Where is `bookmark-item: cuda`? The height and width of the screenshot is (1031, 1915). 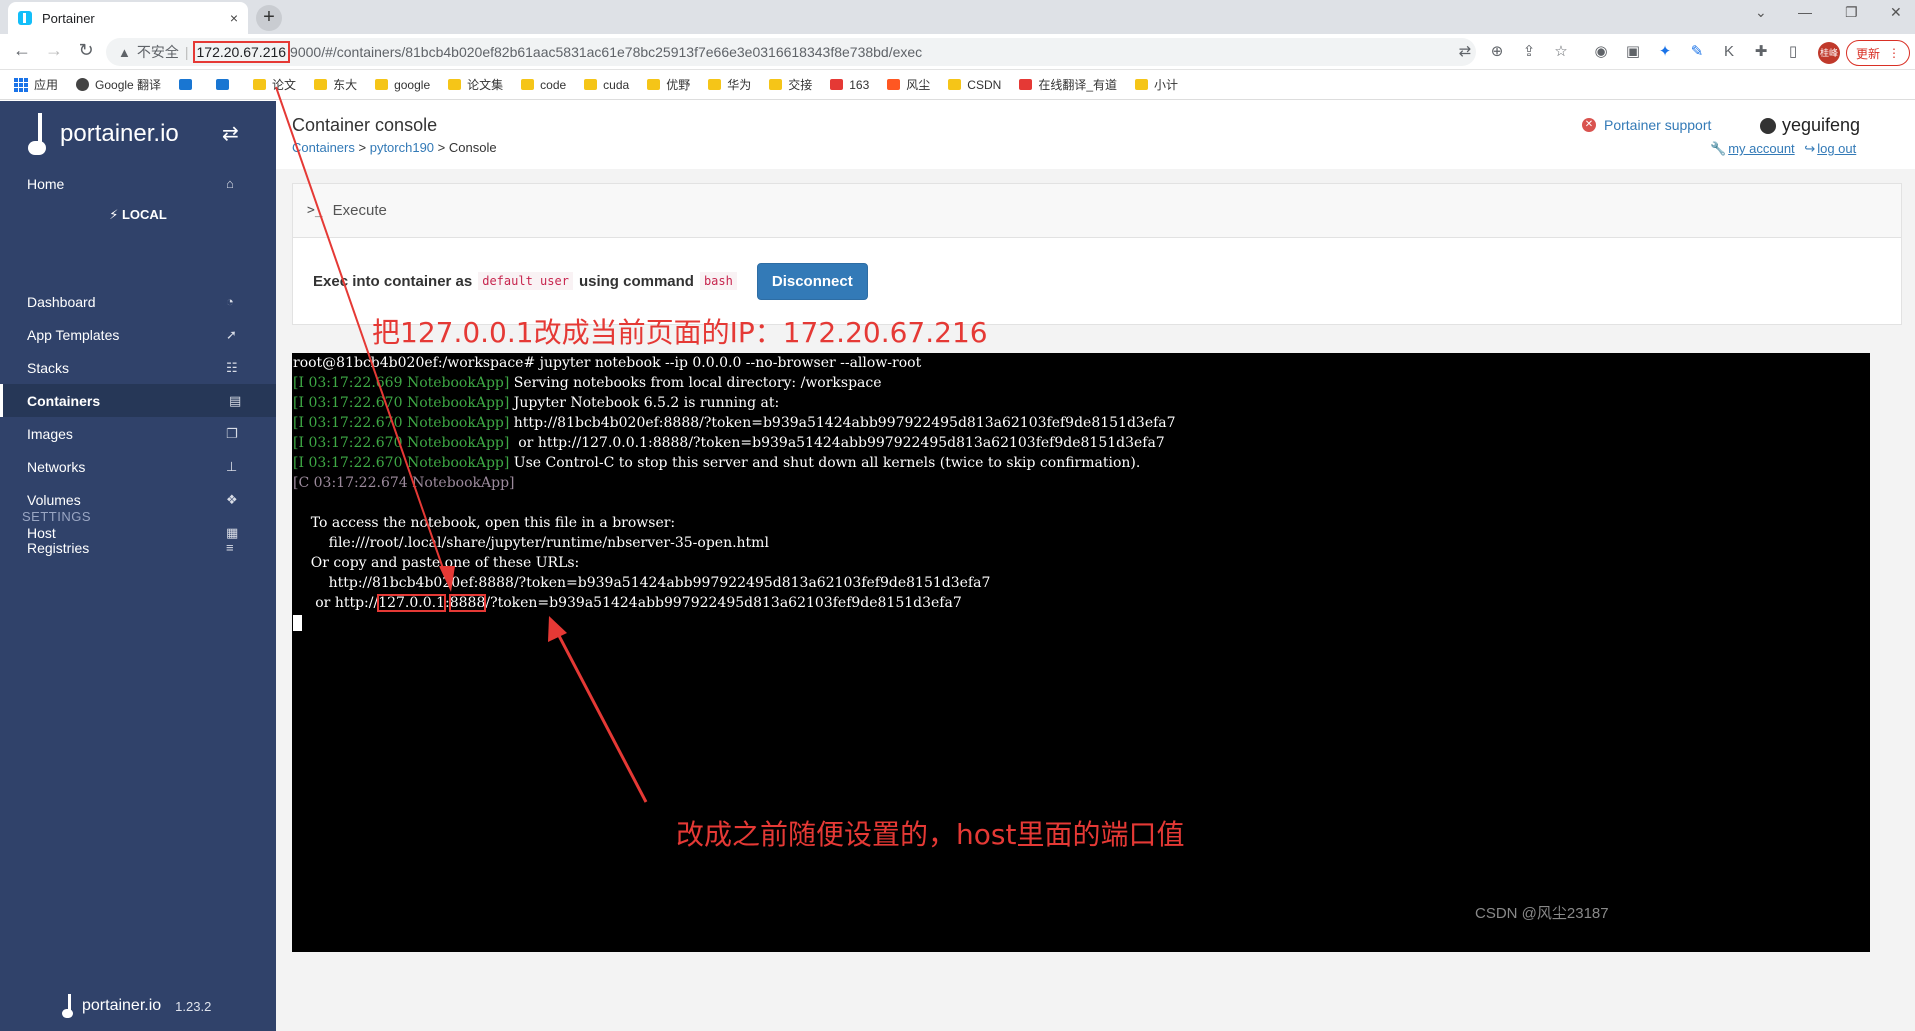
bookmark-item: cuda is located at coordinates (606, 85).